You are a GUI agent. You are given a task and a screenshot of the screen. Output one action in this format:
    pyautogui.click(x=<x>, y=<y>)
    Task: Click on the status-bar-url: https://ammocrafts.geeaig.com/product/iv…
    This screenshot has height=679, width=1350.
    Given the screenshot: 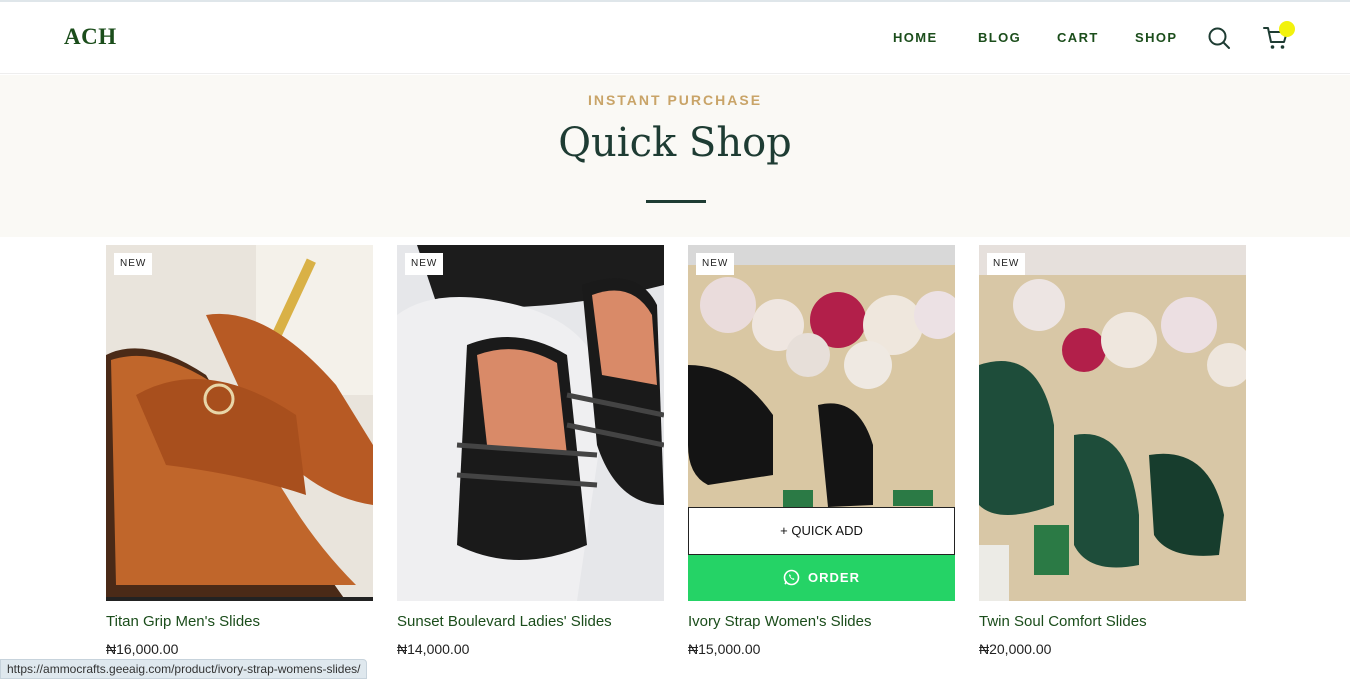 What is the action you would take?
    pyautogui.click(x=184, y=669)
    